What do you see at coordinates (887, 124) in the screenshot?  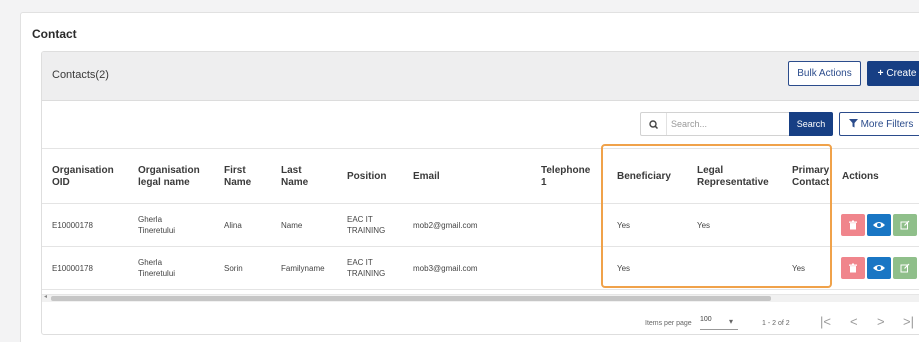 I see `more-filters-label: More Filters` at bounding box center [887, 124].